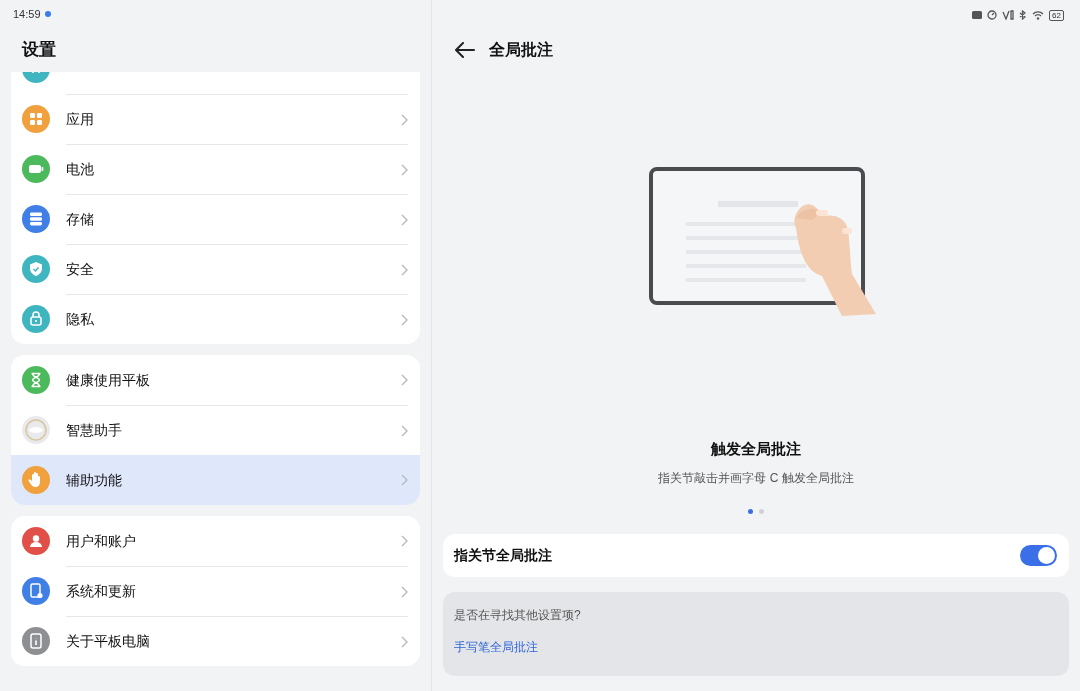 Image resolution: width=1080 pixels, height=691 pixels. Describe the element at coordinates (215, 480) in the screenshot. I see `settings-row: 辅助功能` at that location.